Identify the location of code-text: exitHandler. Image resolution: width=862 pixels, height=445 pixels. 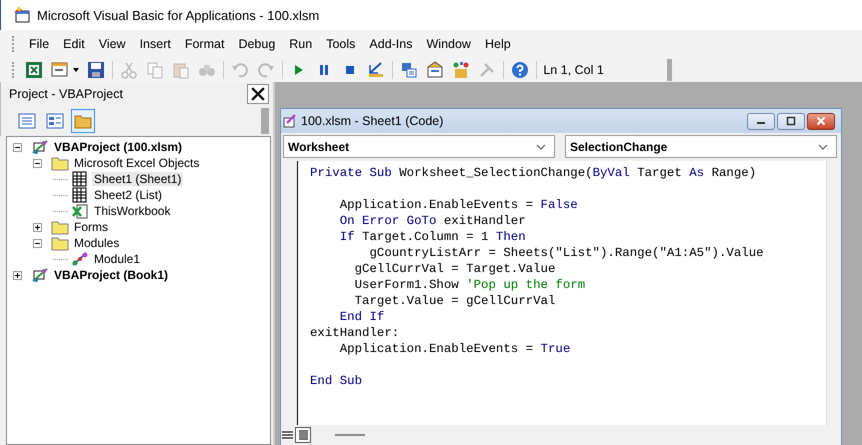
(485, 221).